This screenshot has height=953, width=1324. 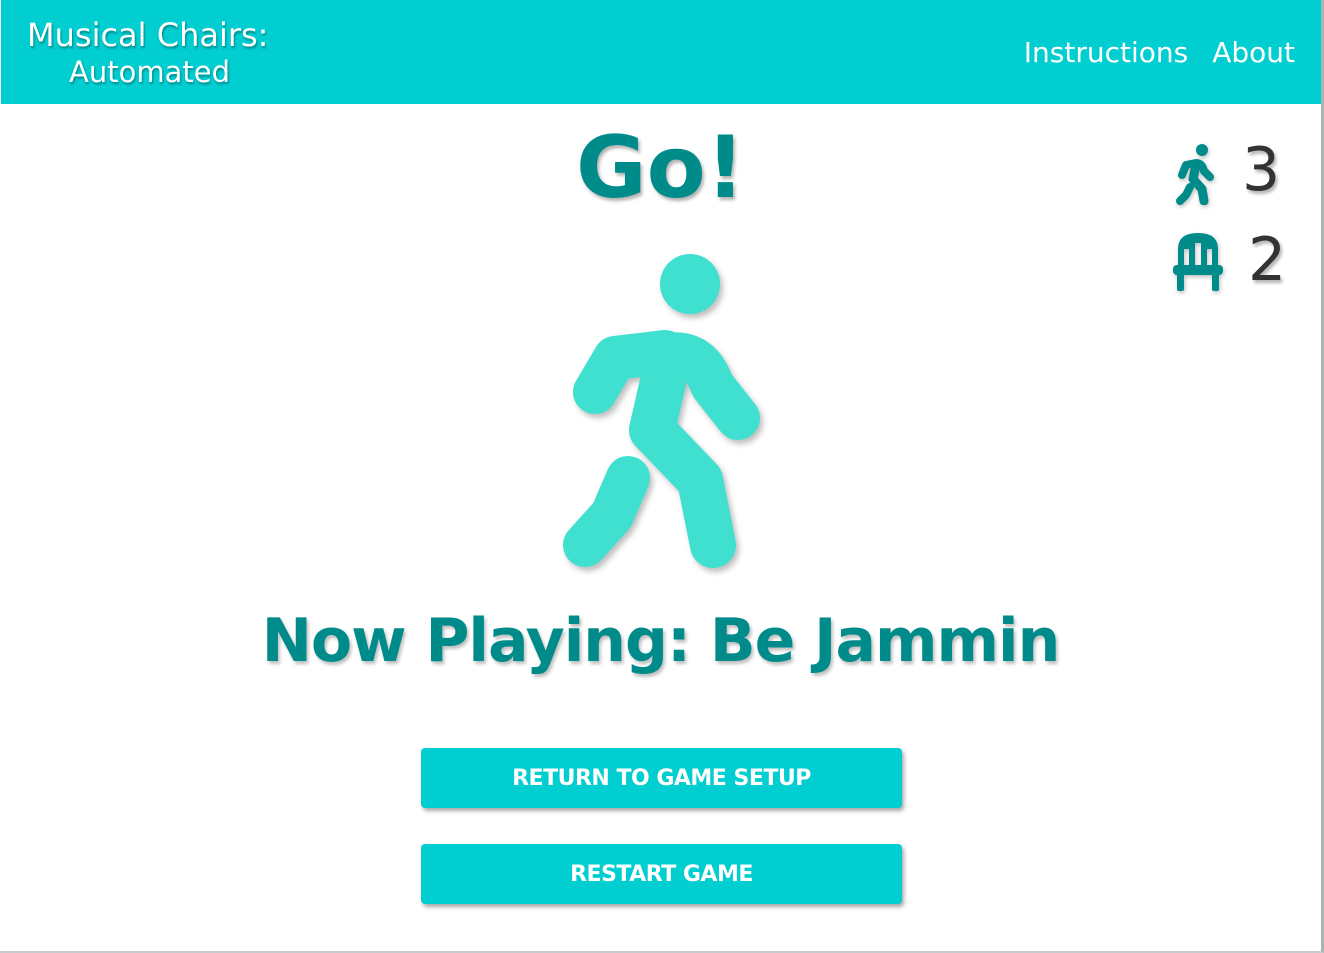 I want to click on counts-panel: 3 2, so click(x=1228, y=215).